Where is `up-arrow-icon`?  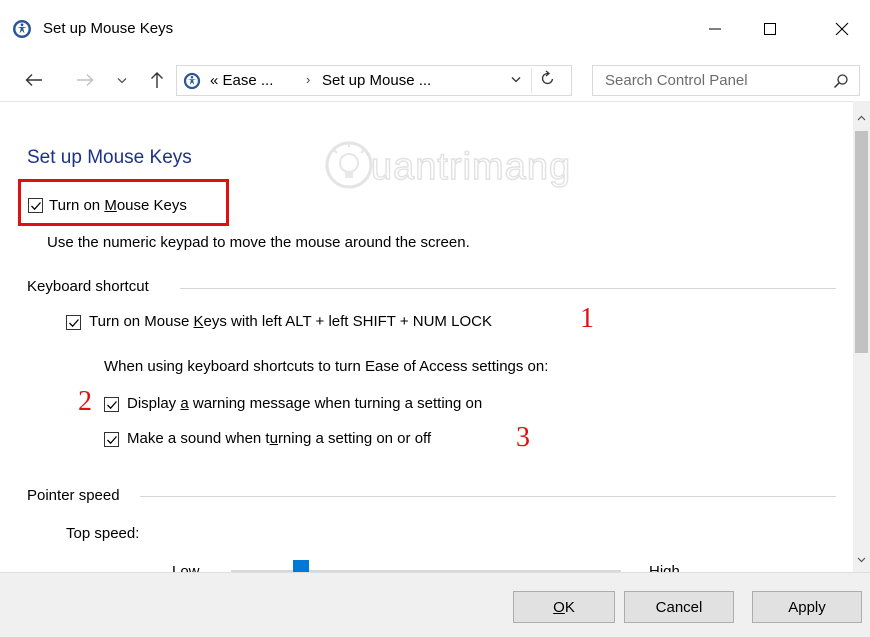 up-arrow-icon is located at coordinates (157, 80).